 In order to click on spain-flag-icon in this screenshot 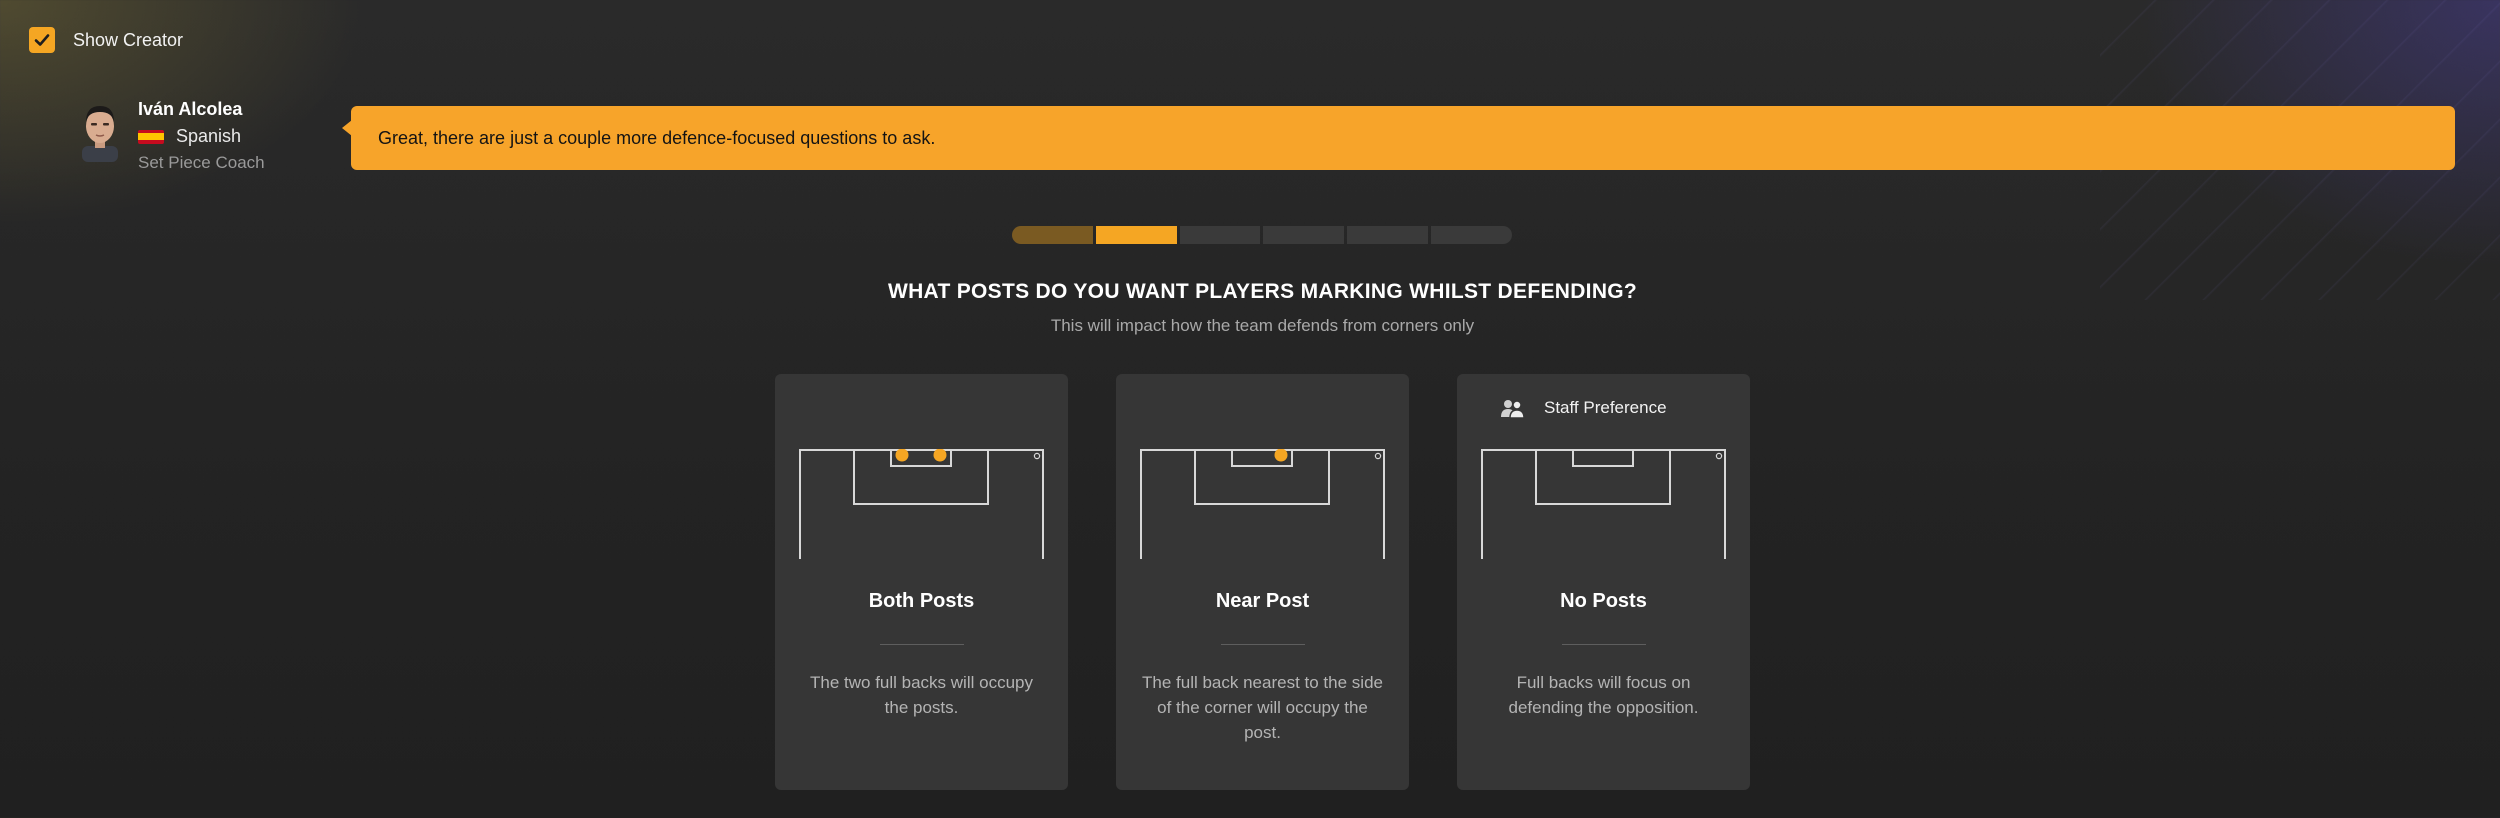, I will do `click(151, 136)`.